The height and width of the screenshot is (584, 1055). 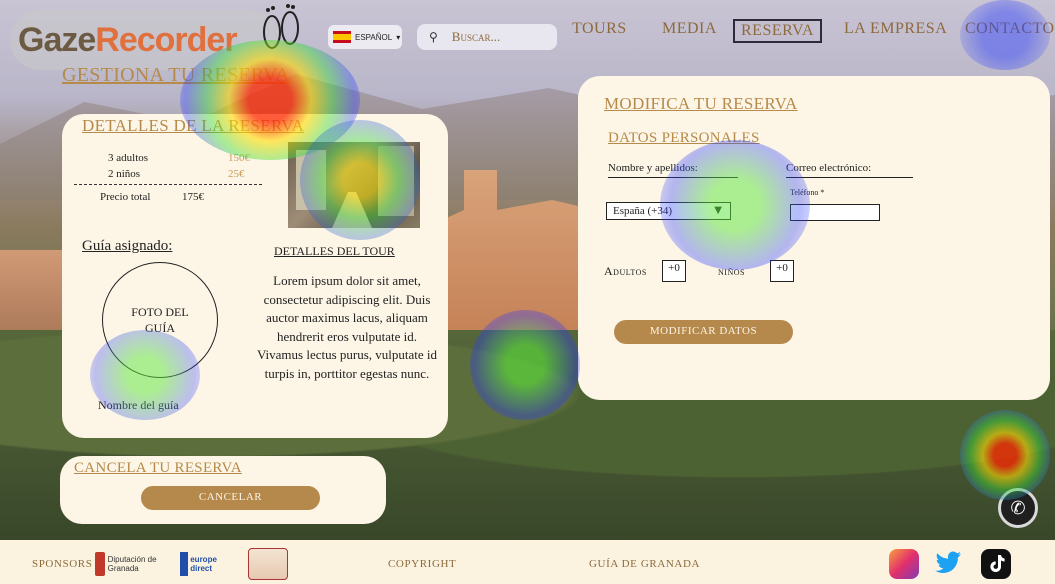 I want to click on logo-text-gaze: Gaze, so click(x=57, y=39).